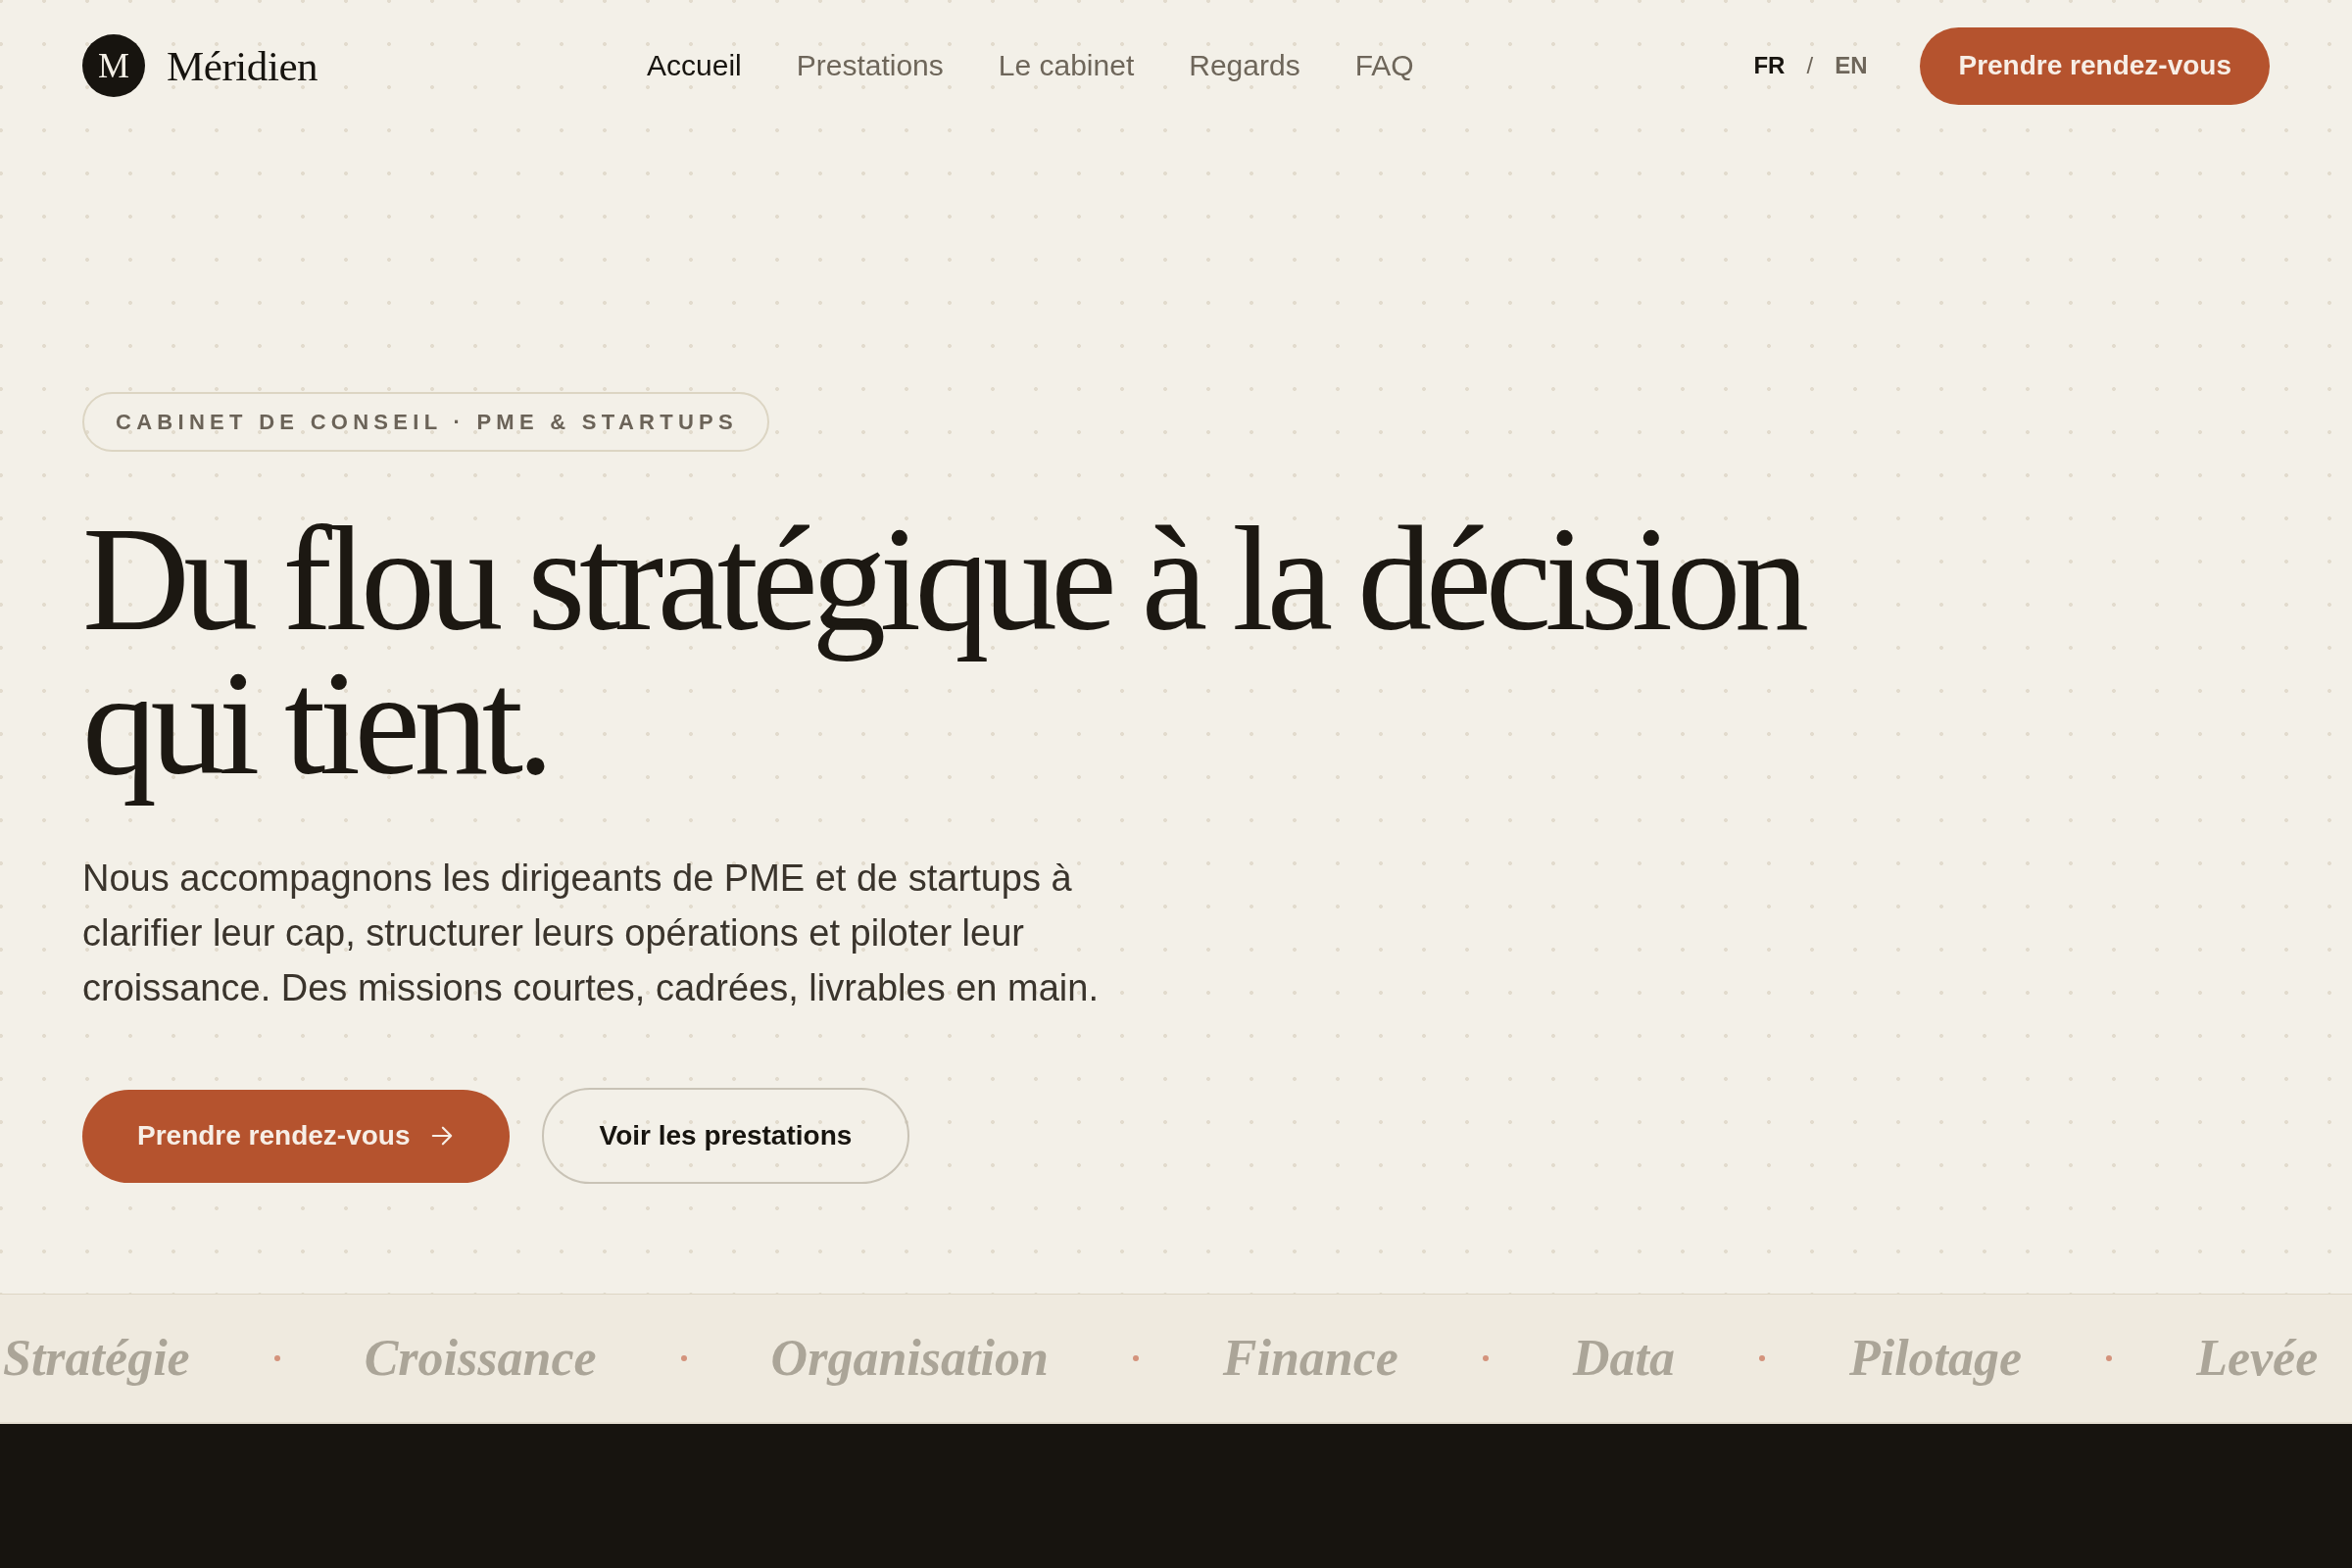 The width and height of the screenshot is (2352, 1568). I want to click on hero-title: Du flou stratégique à la décision qui tient., so click(943, 658).